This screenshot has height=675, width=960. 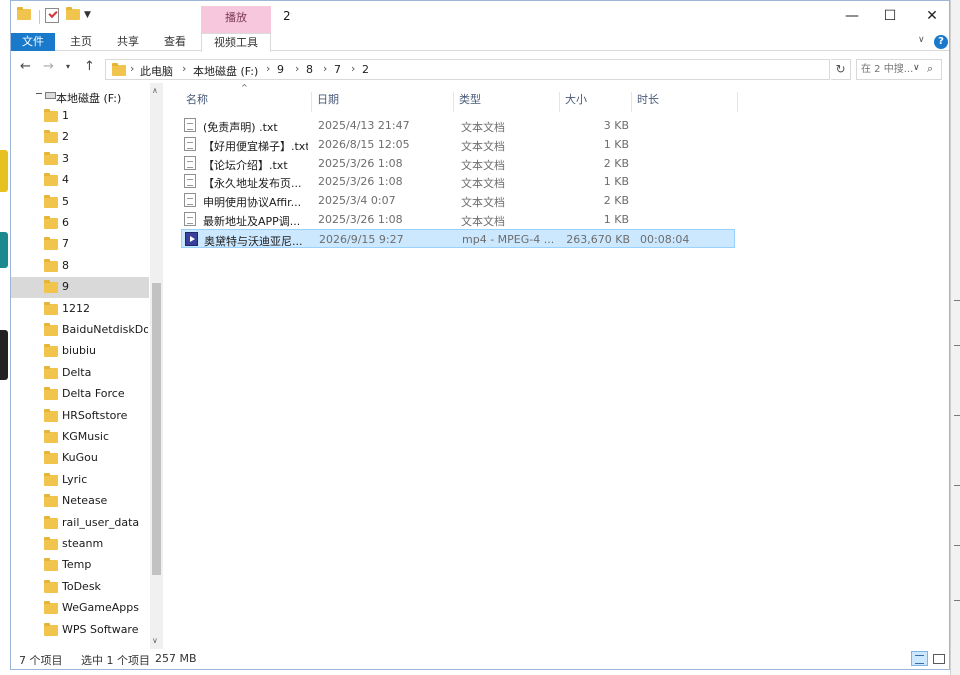 What do you see at coordinates (225, 71) in the screenshot?
I see `breadcrumb-drive: 本地磁盘 (F:)` at bounding box center [225, 71].